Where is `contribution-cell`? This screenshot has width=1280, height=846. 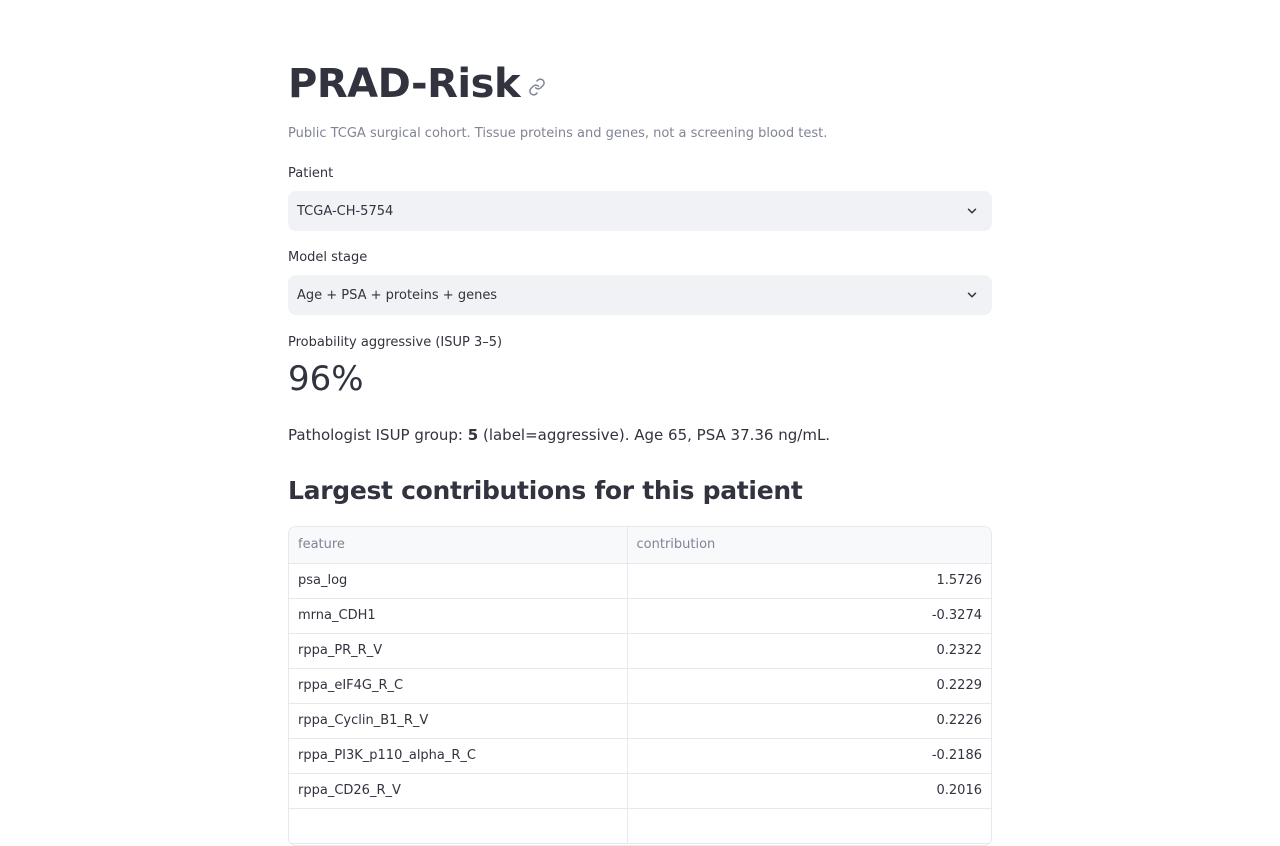
contribution-cell is located at coordinates (809, 826).